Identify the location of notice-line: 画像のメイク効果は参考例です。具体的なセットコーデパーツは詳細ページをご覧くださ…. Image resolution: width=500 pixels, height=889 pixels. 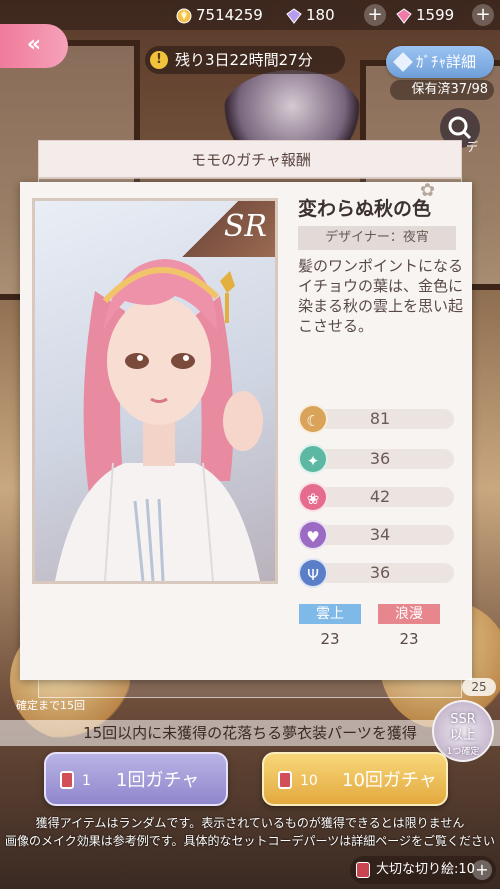
(250, 841).